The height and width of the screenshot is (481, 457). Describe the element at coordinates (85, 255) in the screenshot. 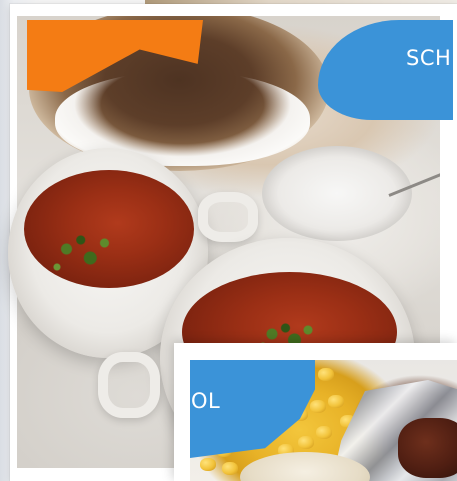

I see `herb-garnish-back` at that location.